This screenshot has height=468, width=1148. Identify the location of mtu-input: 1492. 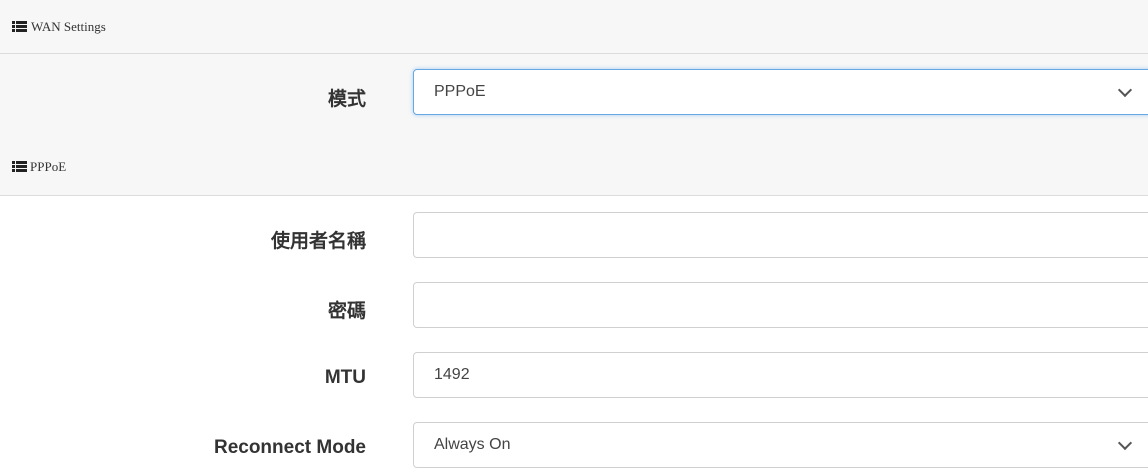
(780, 375).